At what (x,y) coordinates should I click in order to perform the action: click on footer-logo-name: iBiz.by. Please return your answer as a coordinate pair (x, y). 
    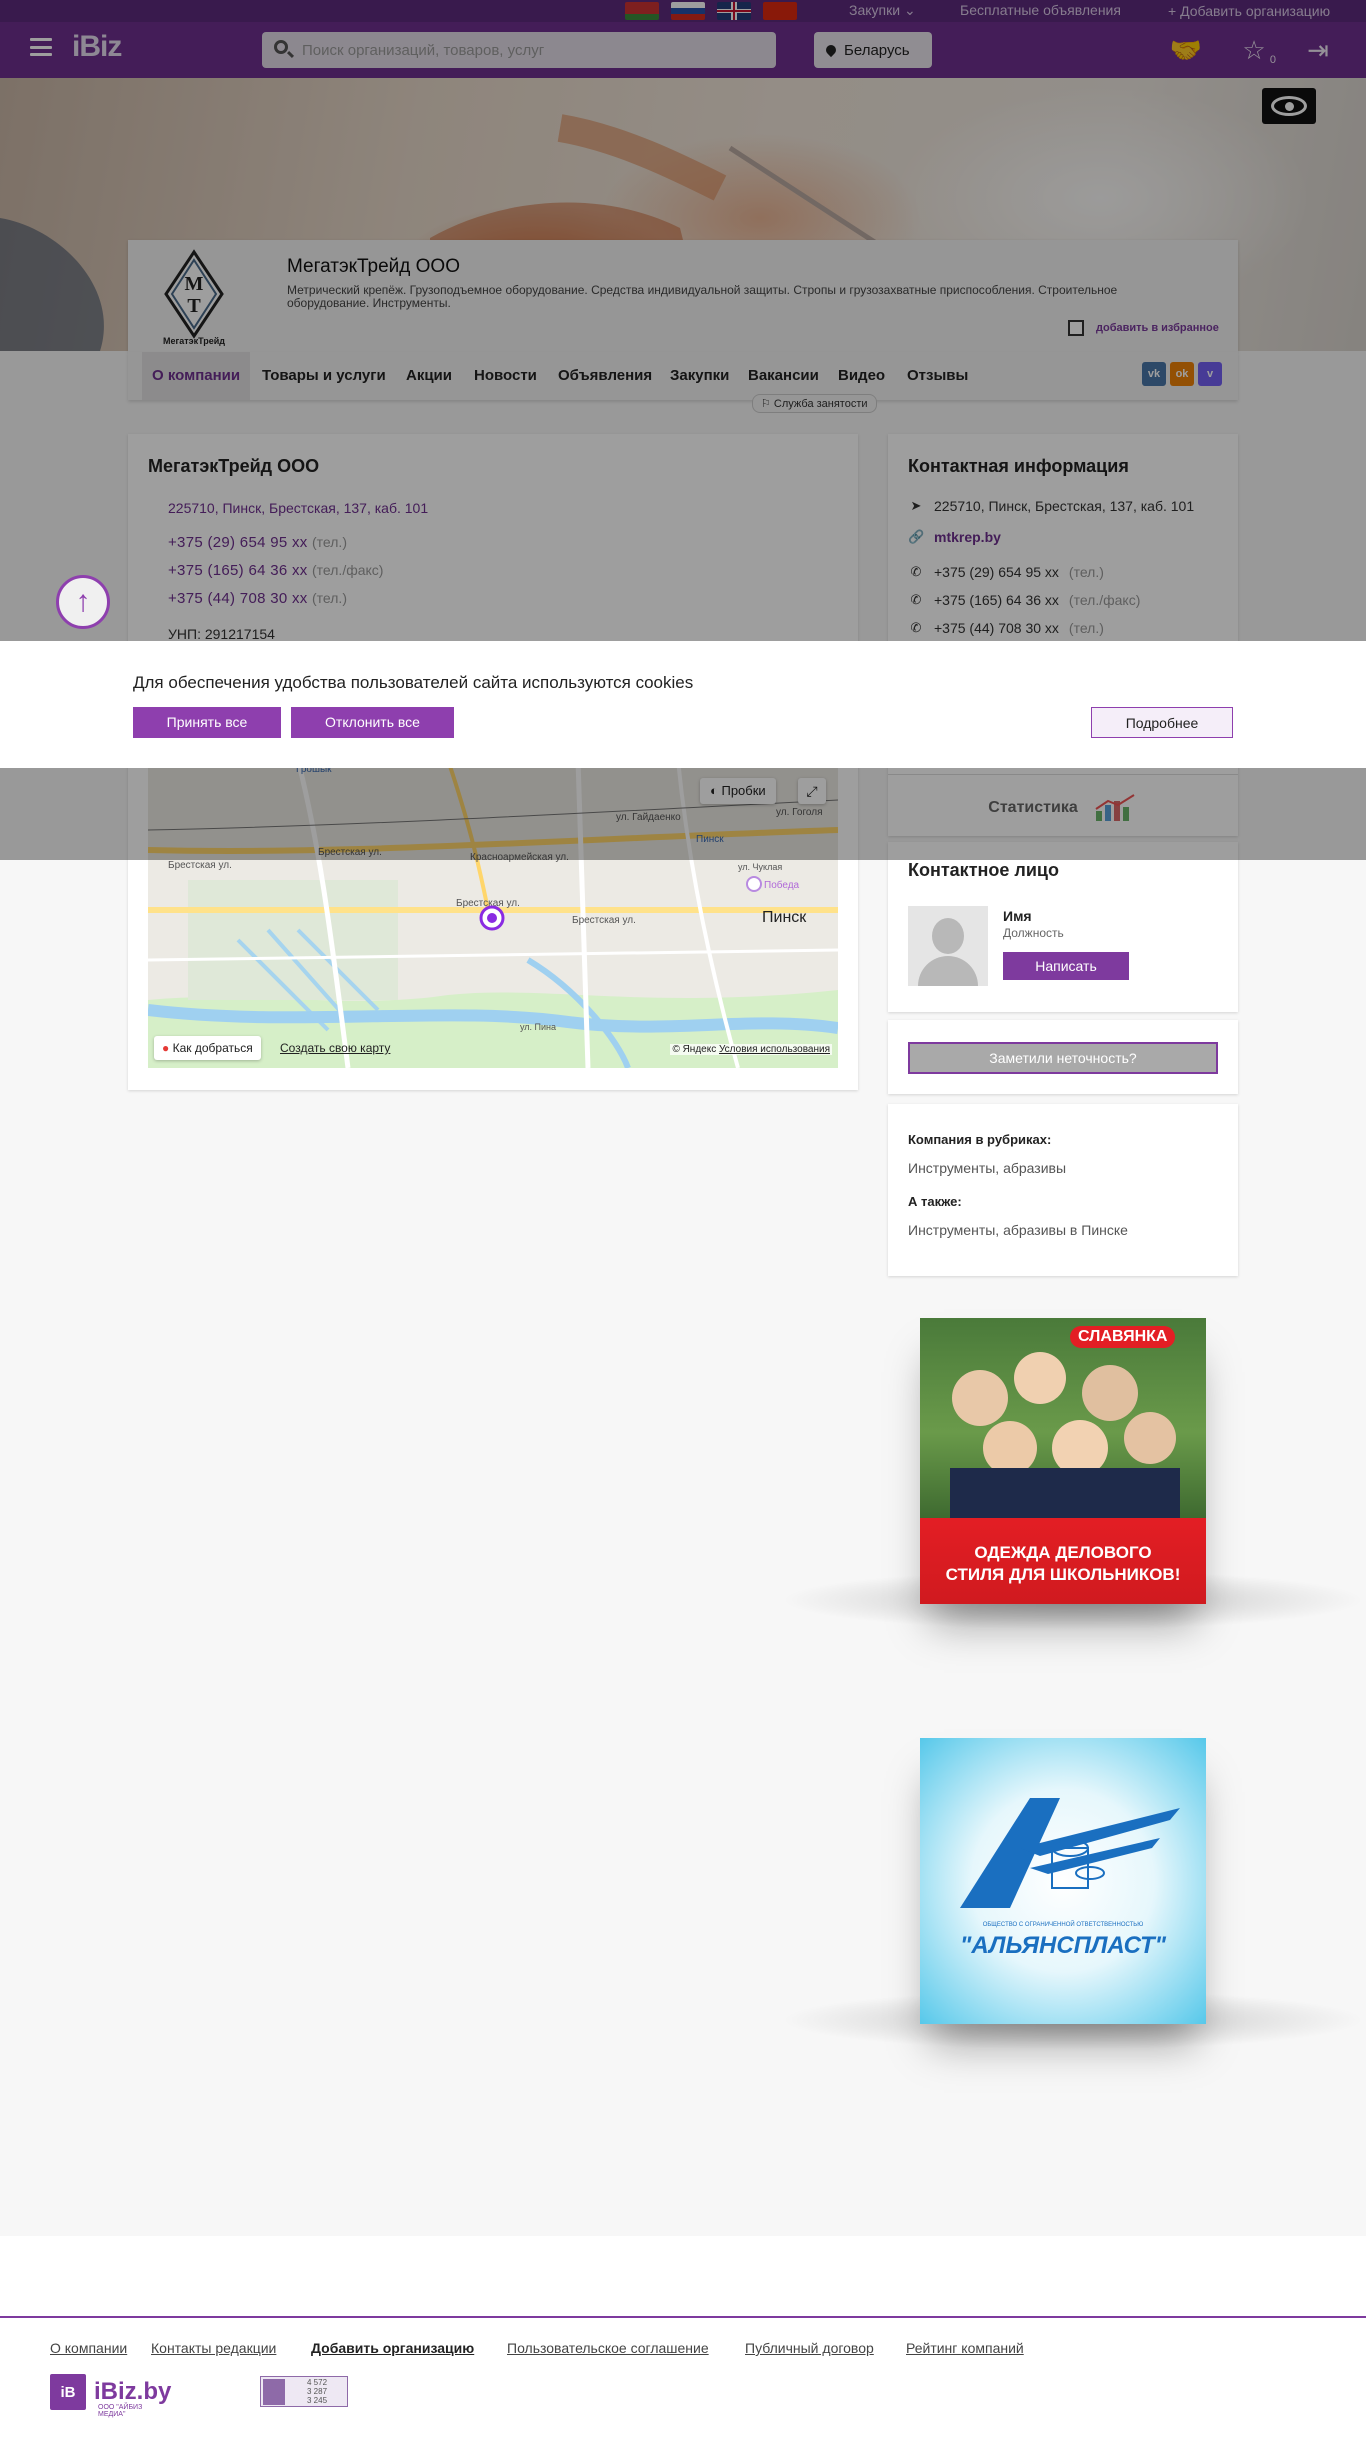
    Looking at the image, I should click on (133, 2391).